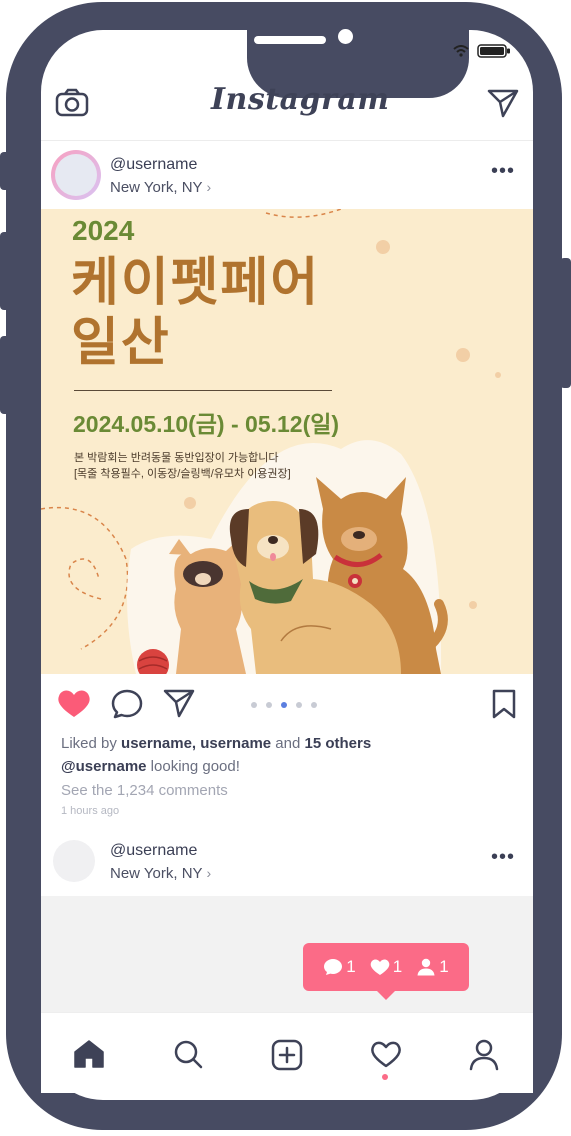  I want to click on profile-icon, so click(484, 1055).